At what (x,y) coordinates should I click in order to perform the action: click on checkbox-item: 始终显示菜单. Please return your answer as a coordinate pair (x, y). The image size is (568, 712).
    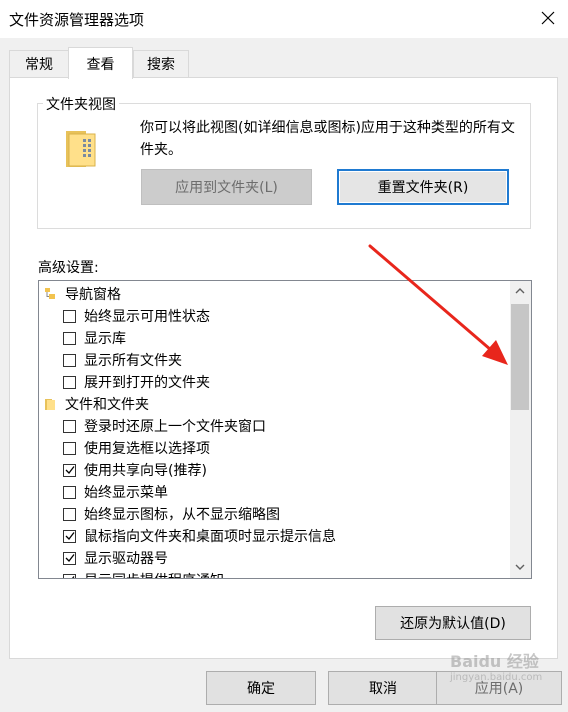
    Looking at the image, I should click on (115, 492).